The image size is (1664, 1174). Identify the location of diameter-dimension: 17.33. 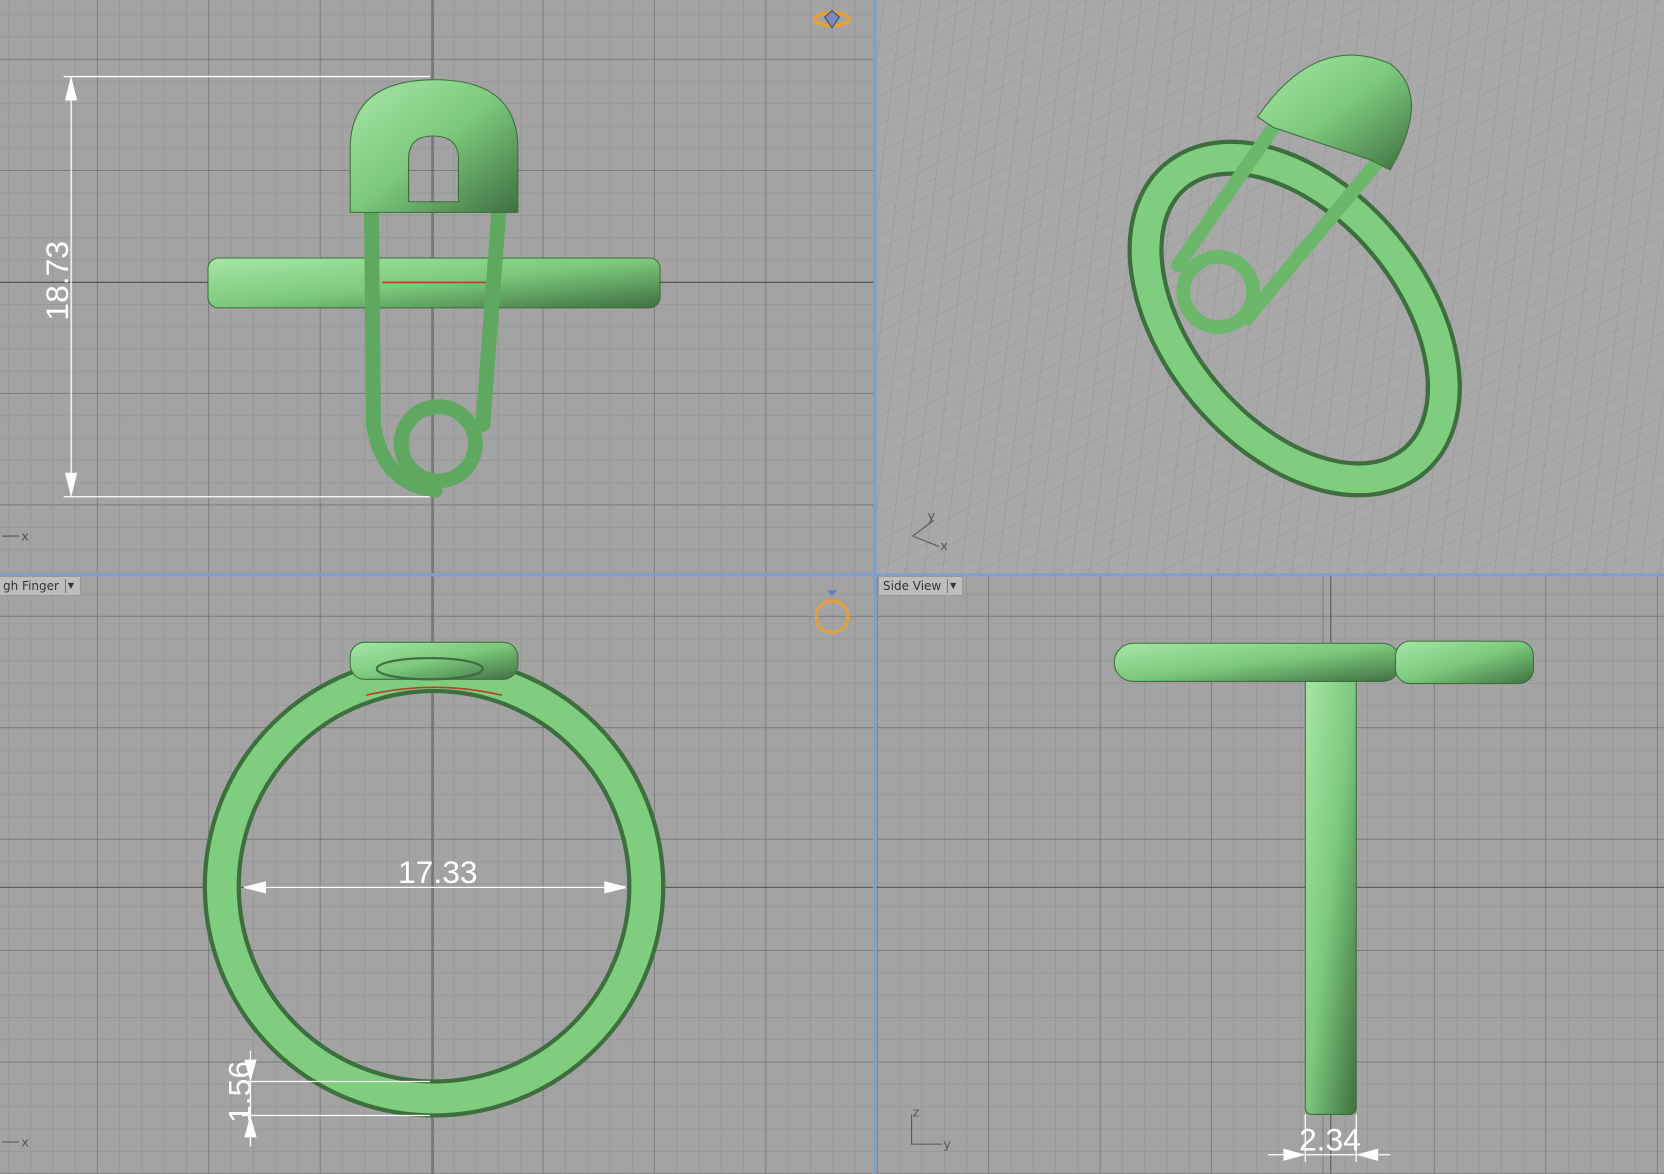
(438, 872).